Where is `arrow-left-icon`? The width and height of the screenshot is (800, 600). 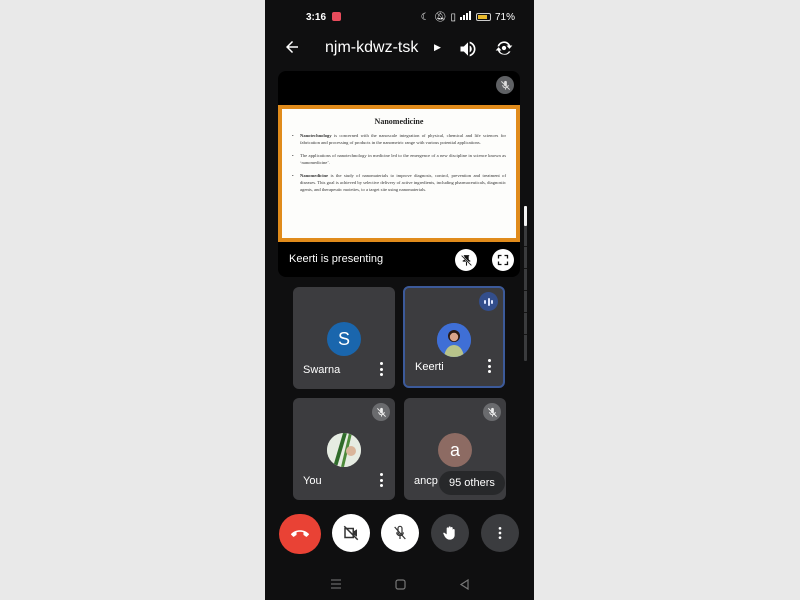 arrow-left-icon is located at coordinates (292, 47).